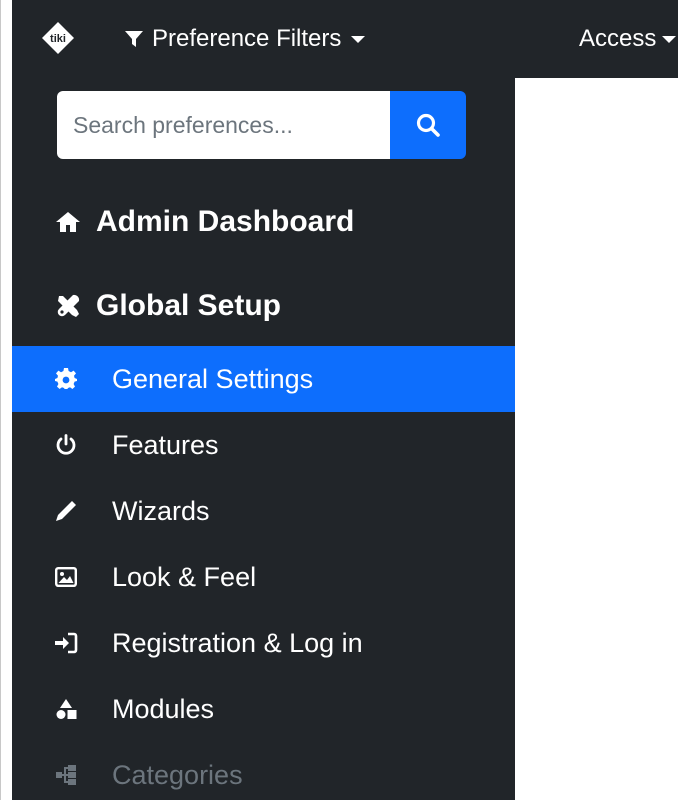 Image resolution: width=678 pixels, height=800 pixels. I want to click on sitemap-icon, so click(66, 775).